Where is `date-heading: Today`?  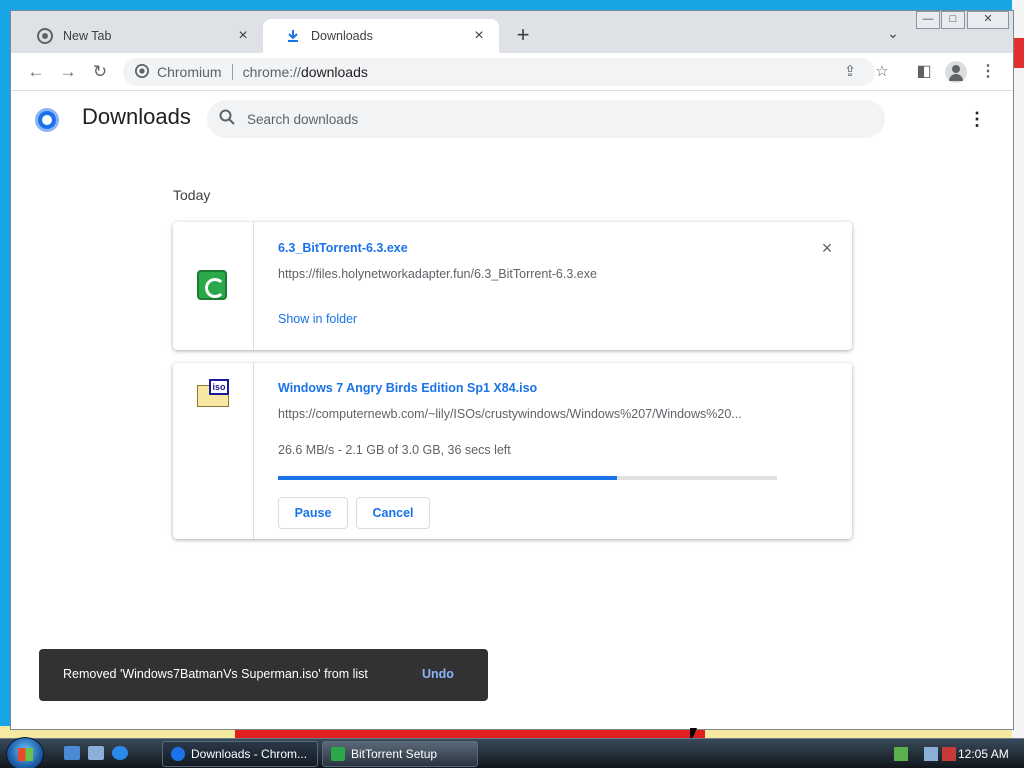
date-heading: Today is located at coordinates (192, 195).